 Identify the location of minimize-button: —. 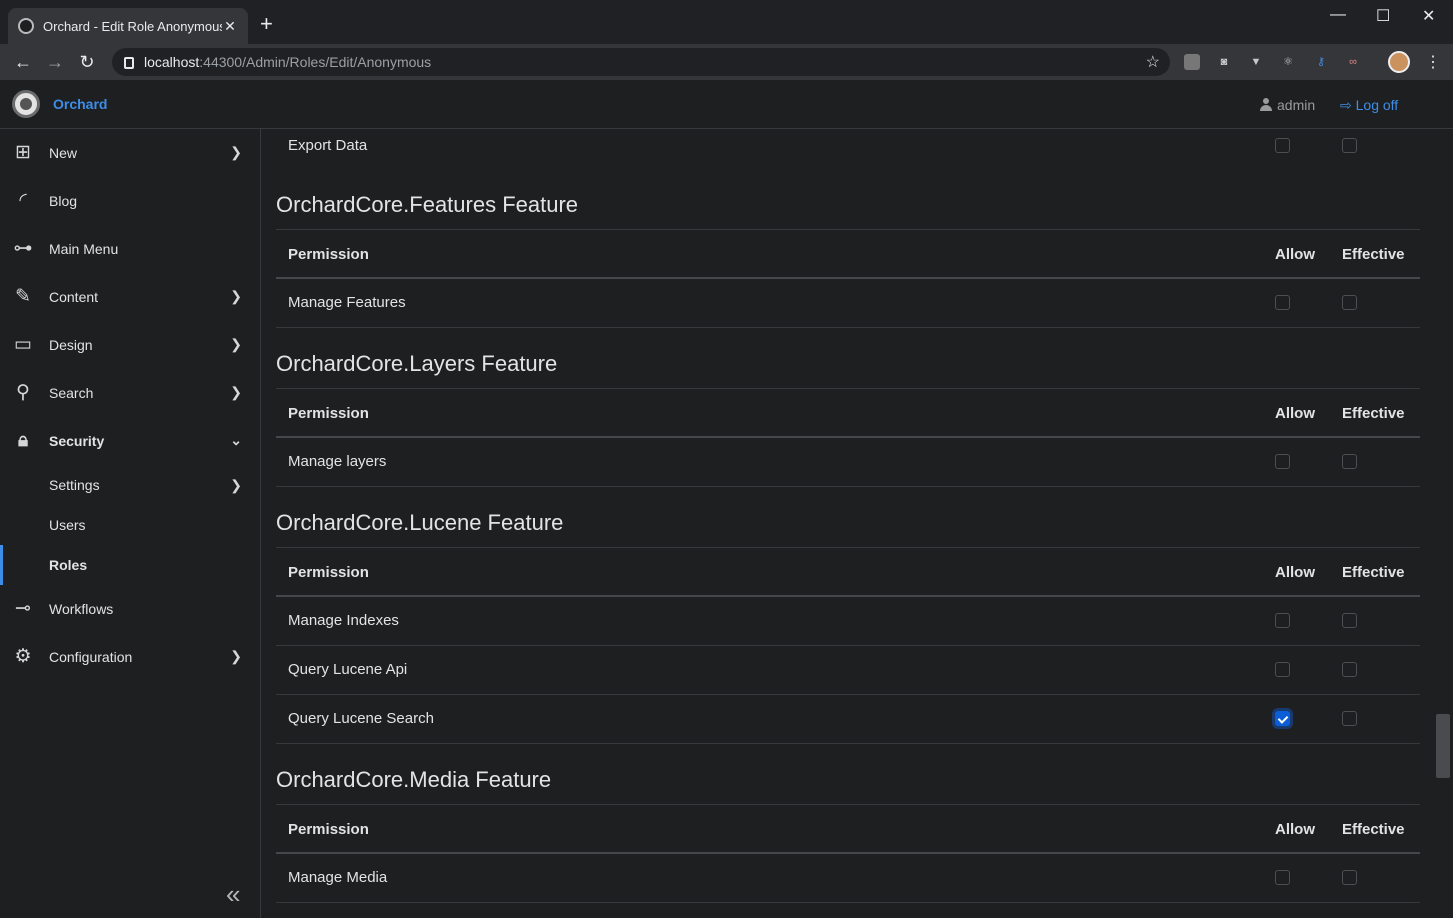
(1338, 15).